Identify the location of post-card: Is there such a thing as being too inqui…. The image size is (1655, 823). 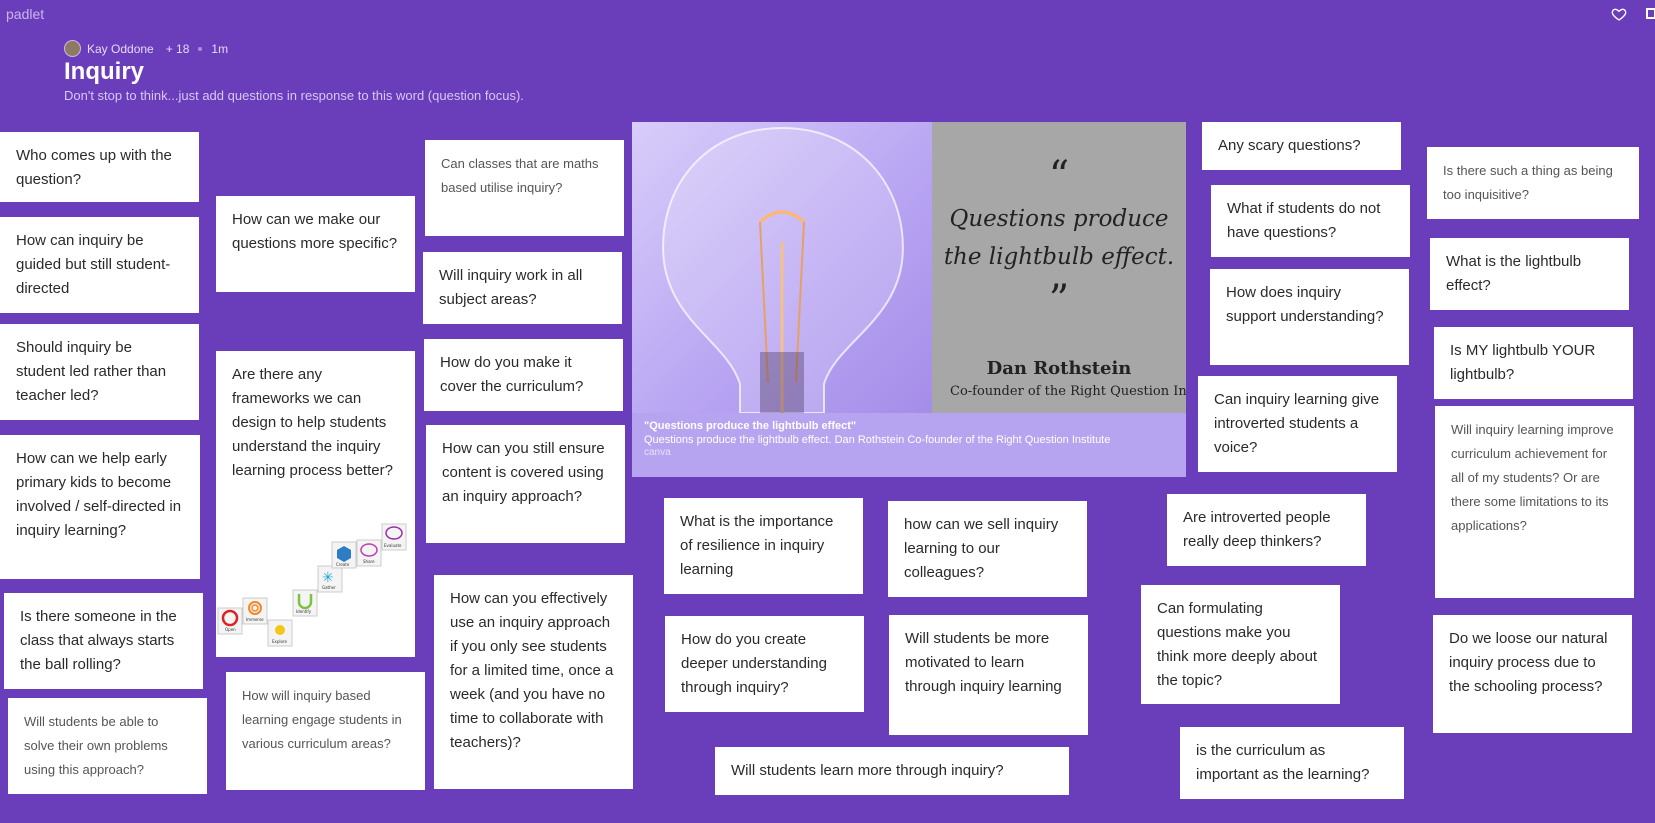
(1533, 183).